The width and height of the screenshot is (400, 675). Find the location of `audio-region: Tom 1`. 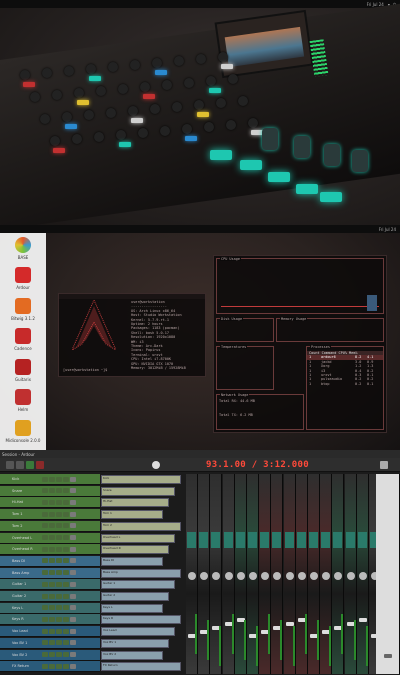

audio-region: Tom 1 is located at coordinates (132, 515).